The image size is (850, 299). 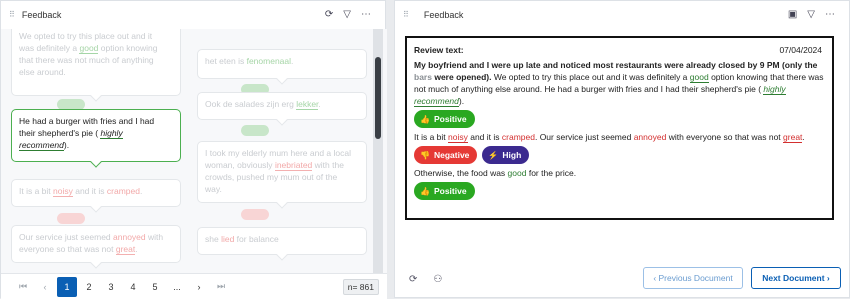 I want to click on card-text: woman, obviously inebriated with the, so click(x=282, y=165).